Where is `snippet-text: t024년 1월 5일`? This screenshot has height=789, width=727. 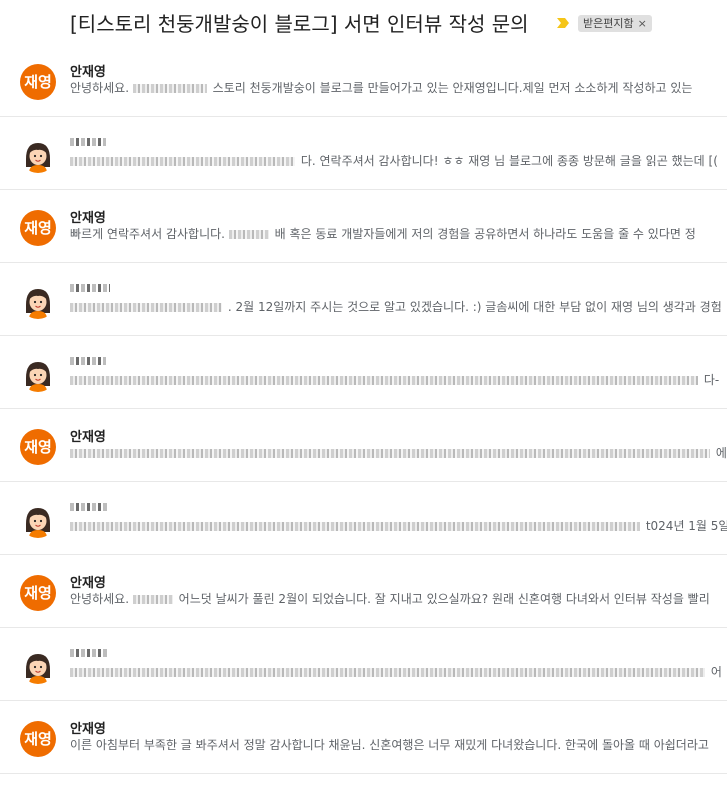 snippet-text: t024년 1월 5일 is located at coordinates (686, 526).